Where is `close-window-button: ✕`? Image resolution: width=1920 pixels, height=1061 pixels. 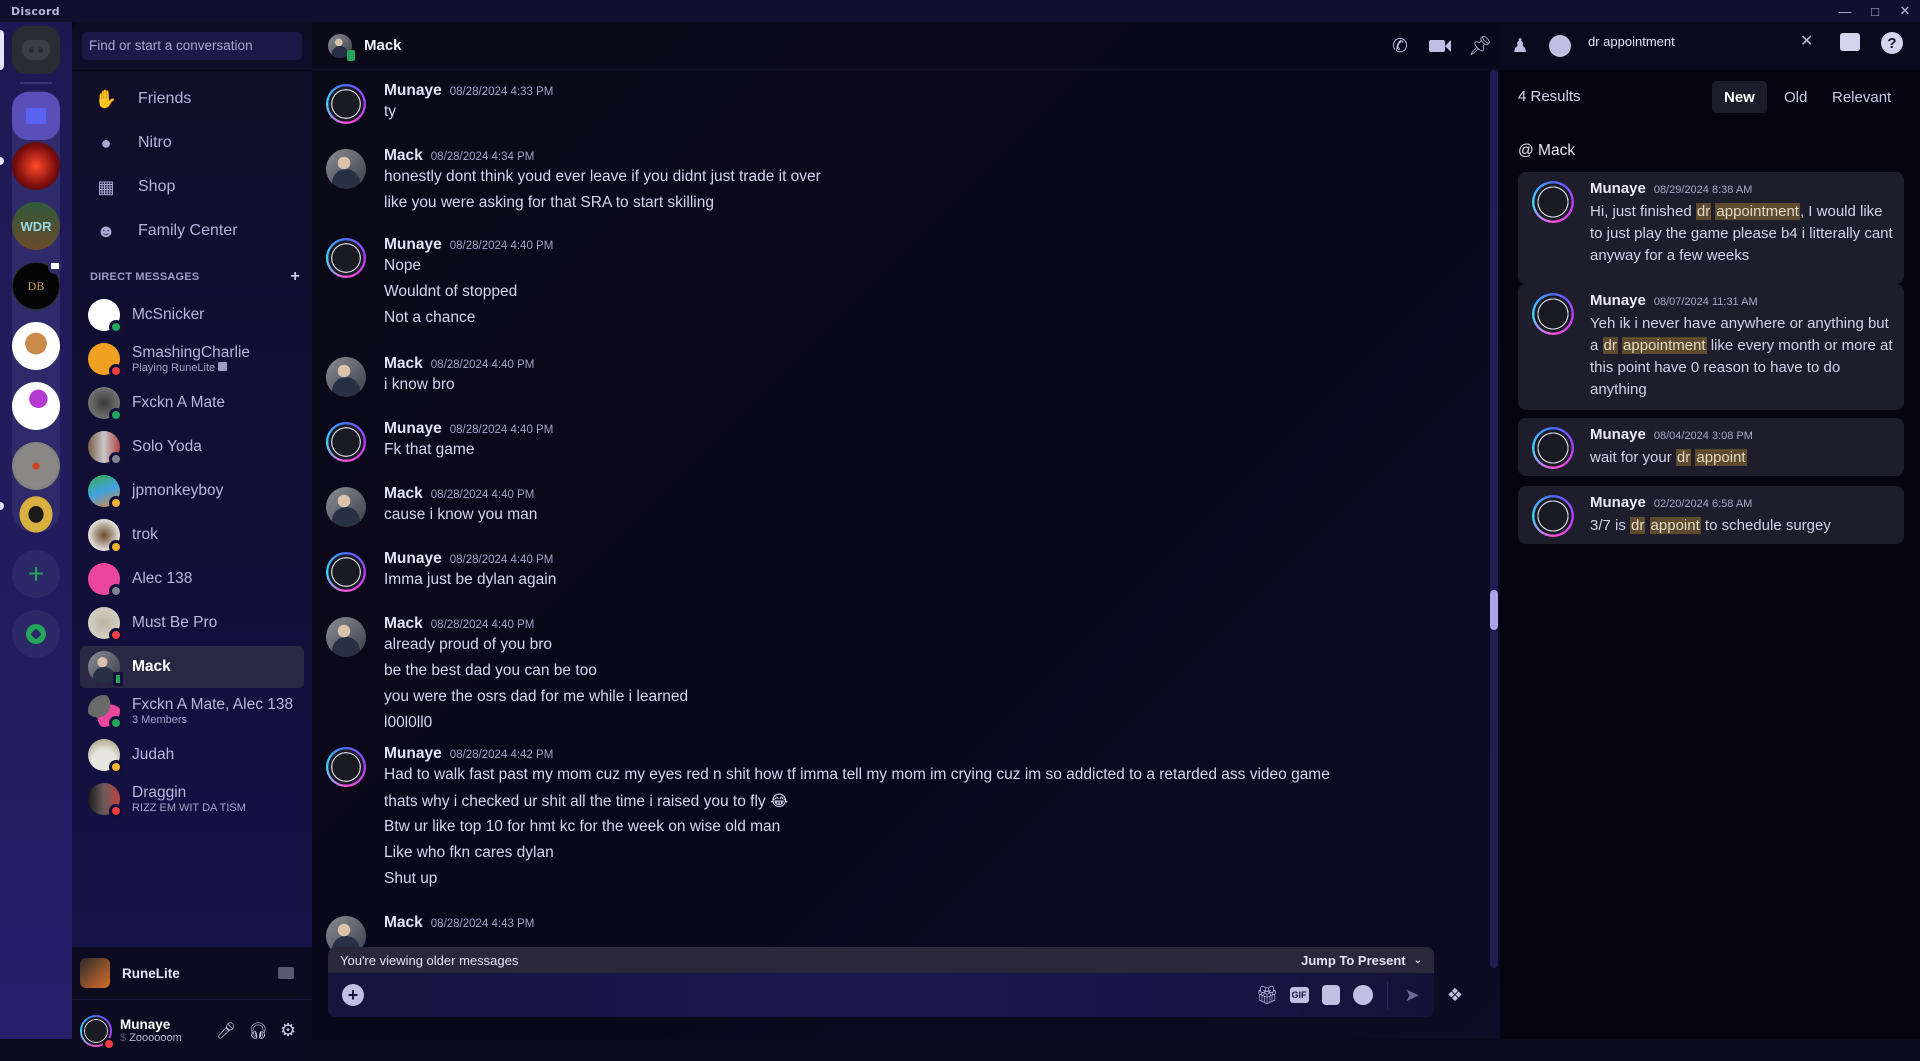 close-window-button: ✕ is located at coordinates (1905, 11).